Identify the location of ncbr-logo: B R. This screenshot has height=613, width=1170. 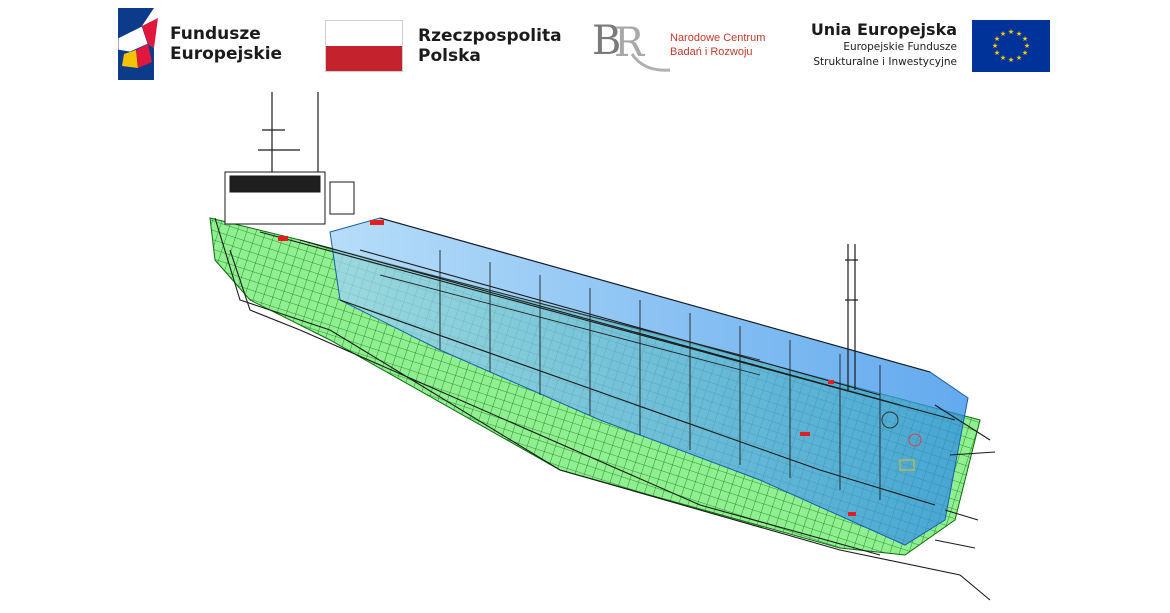
(632, 46).